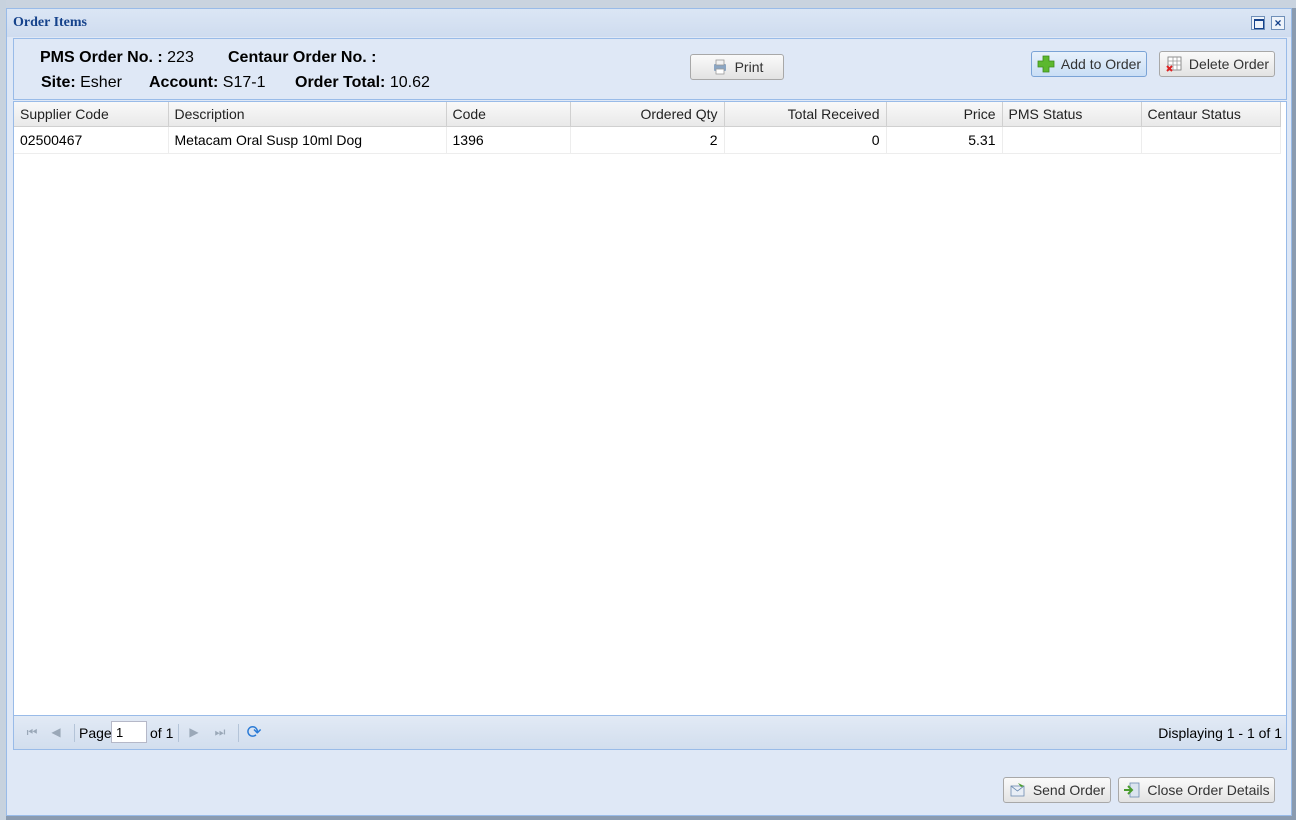 The height and width of the screenshot is (820, 1296). I want to click on window-titlebar: Order Items ×, so click(649, 23).